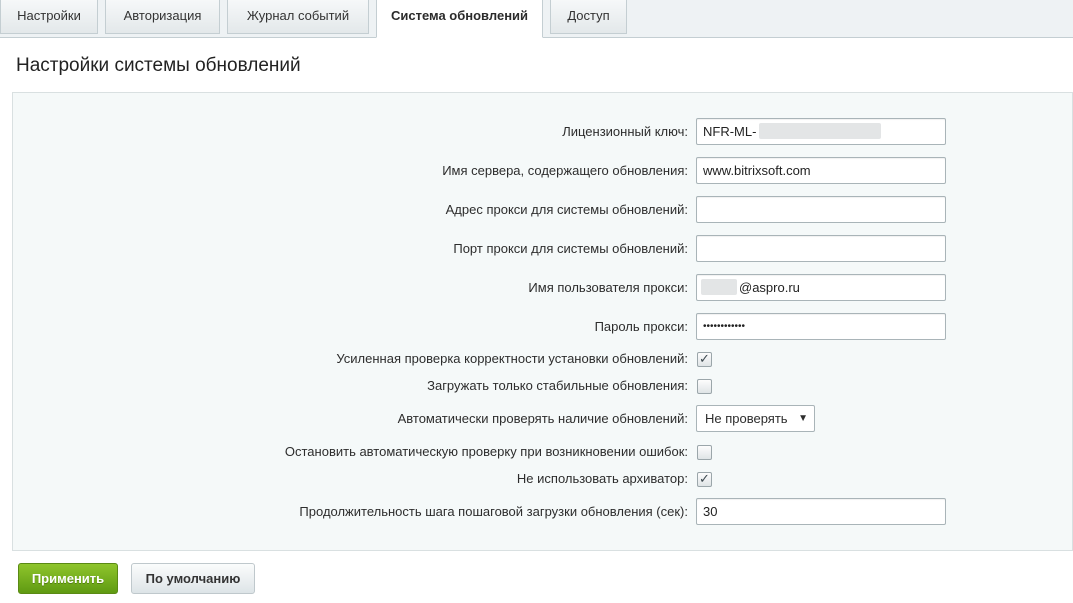 The height and width of the screenshot is (603, 1073). Describe the element at coordinates (68, 578) in the screenshot. I see `apply-button: Применить` at that location.